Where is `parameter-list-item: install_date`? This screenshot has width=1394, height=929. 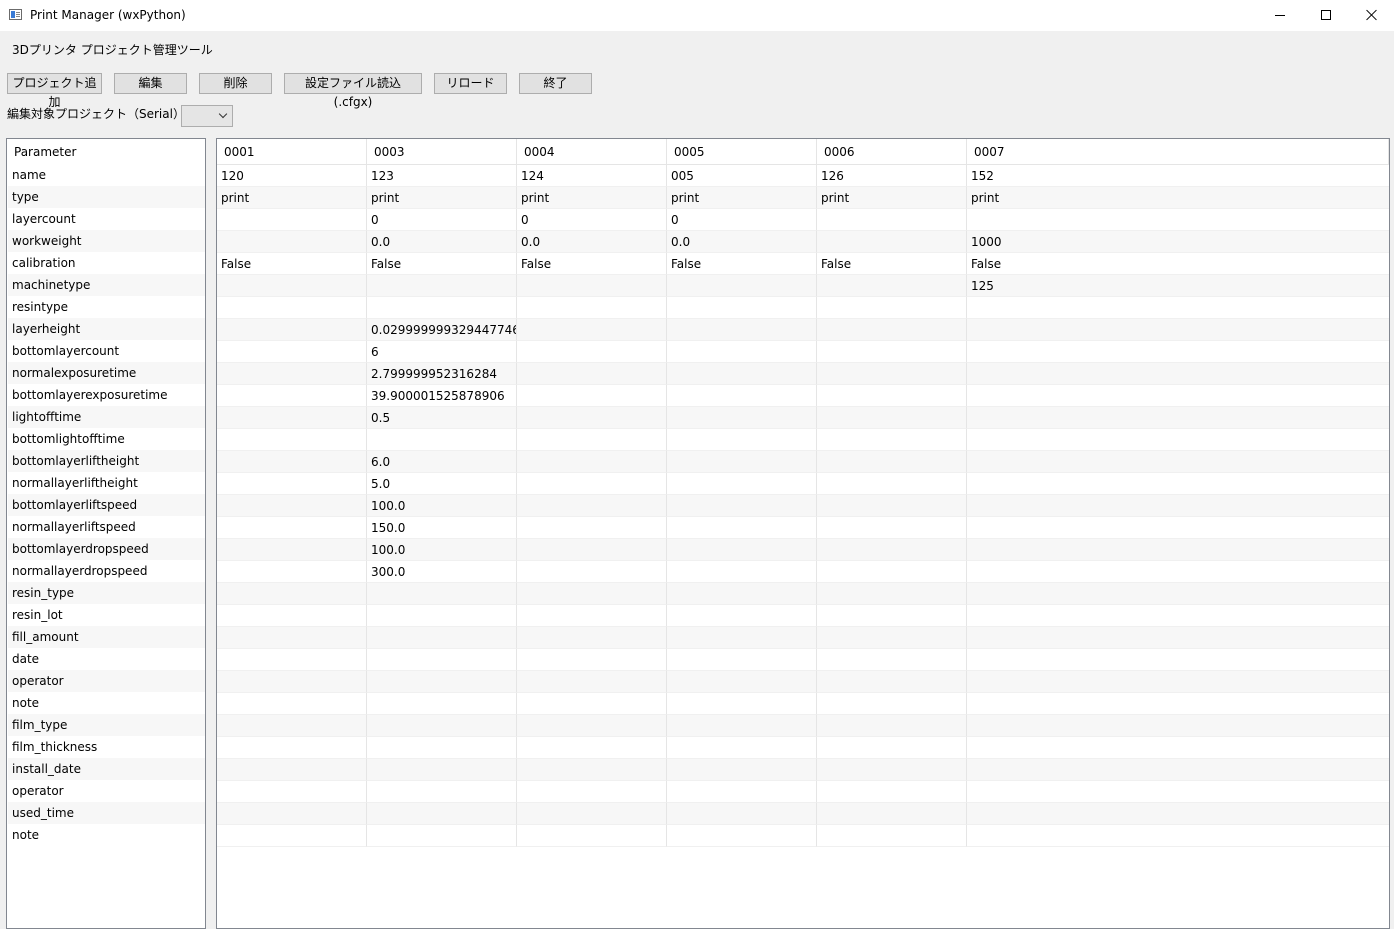
parameter-list-item: install_date is located at coordinates (106, 769).